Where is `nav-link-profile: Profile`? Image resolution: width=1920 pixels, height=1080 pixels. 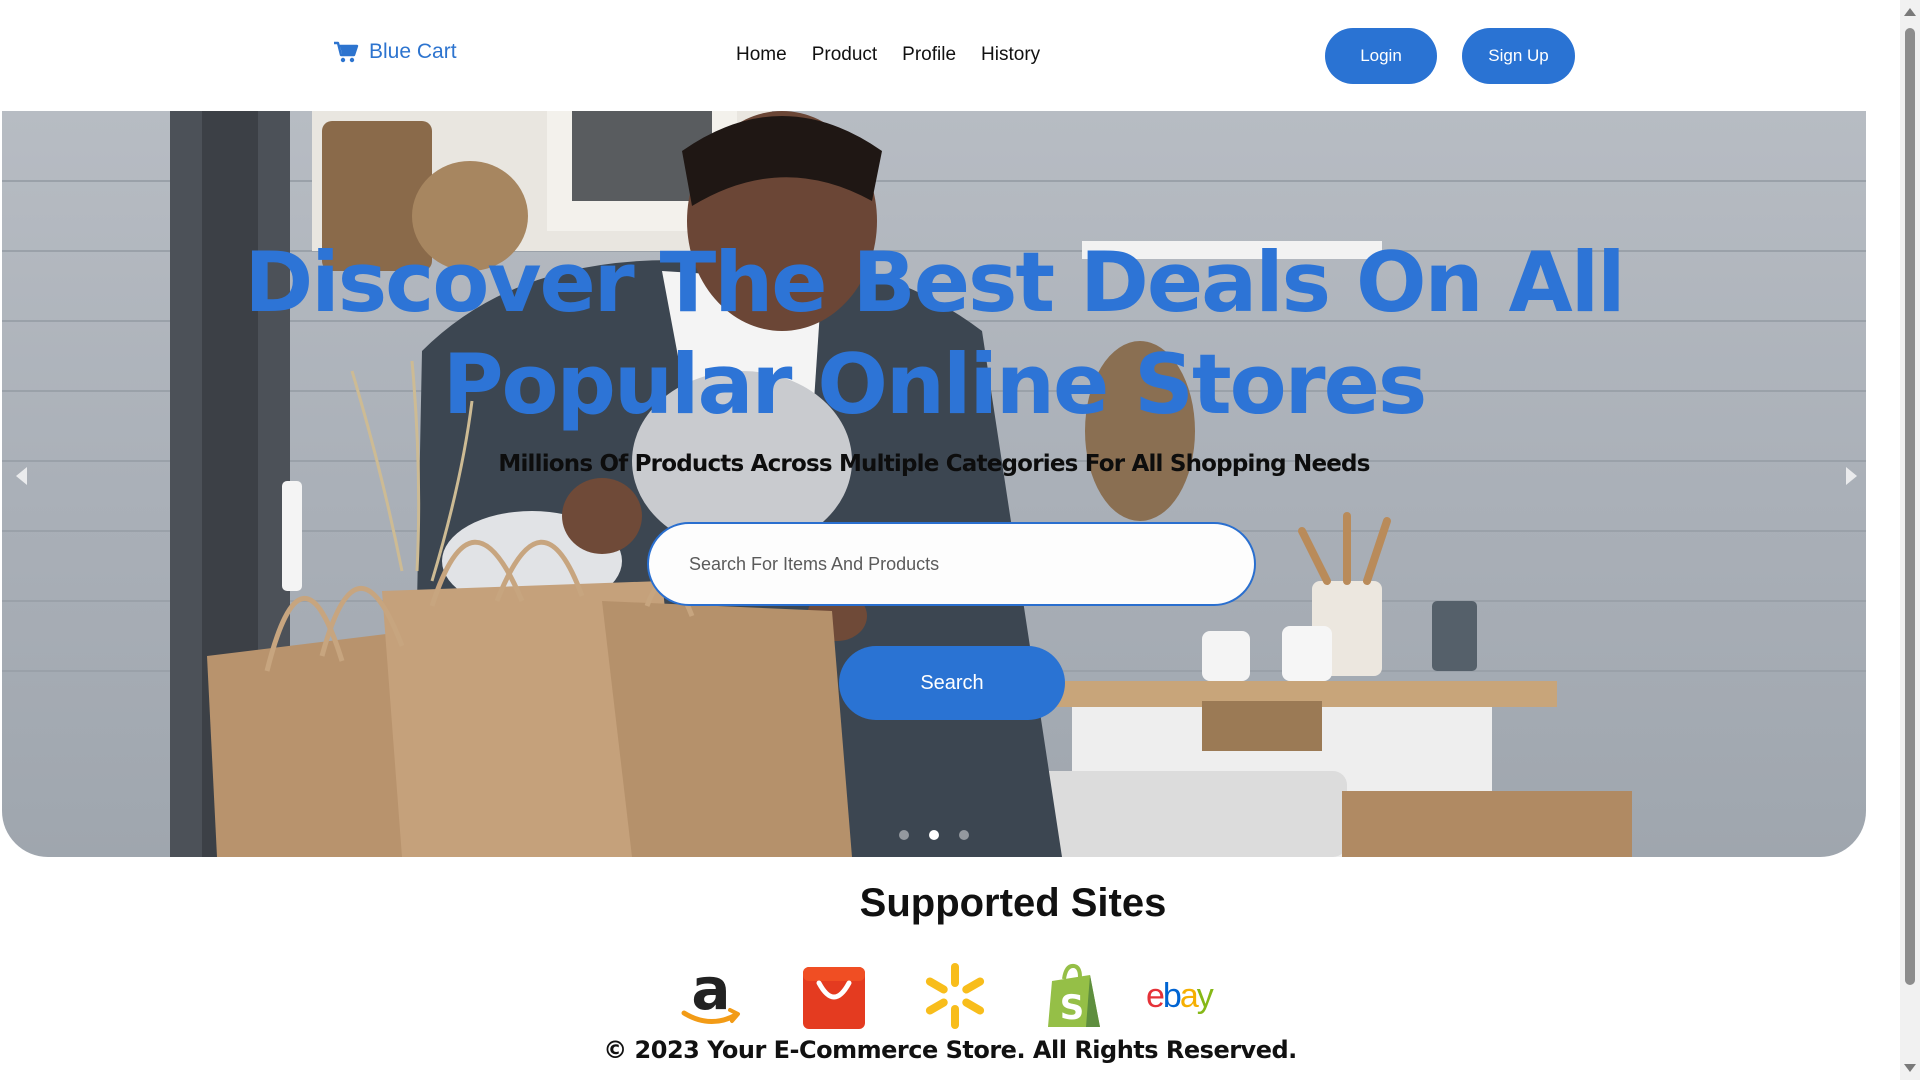
nav-link-profile: Profile is located at coordinates (929, 55).